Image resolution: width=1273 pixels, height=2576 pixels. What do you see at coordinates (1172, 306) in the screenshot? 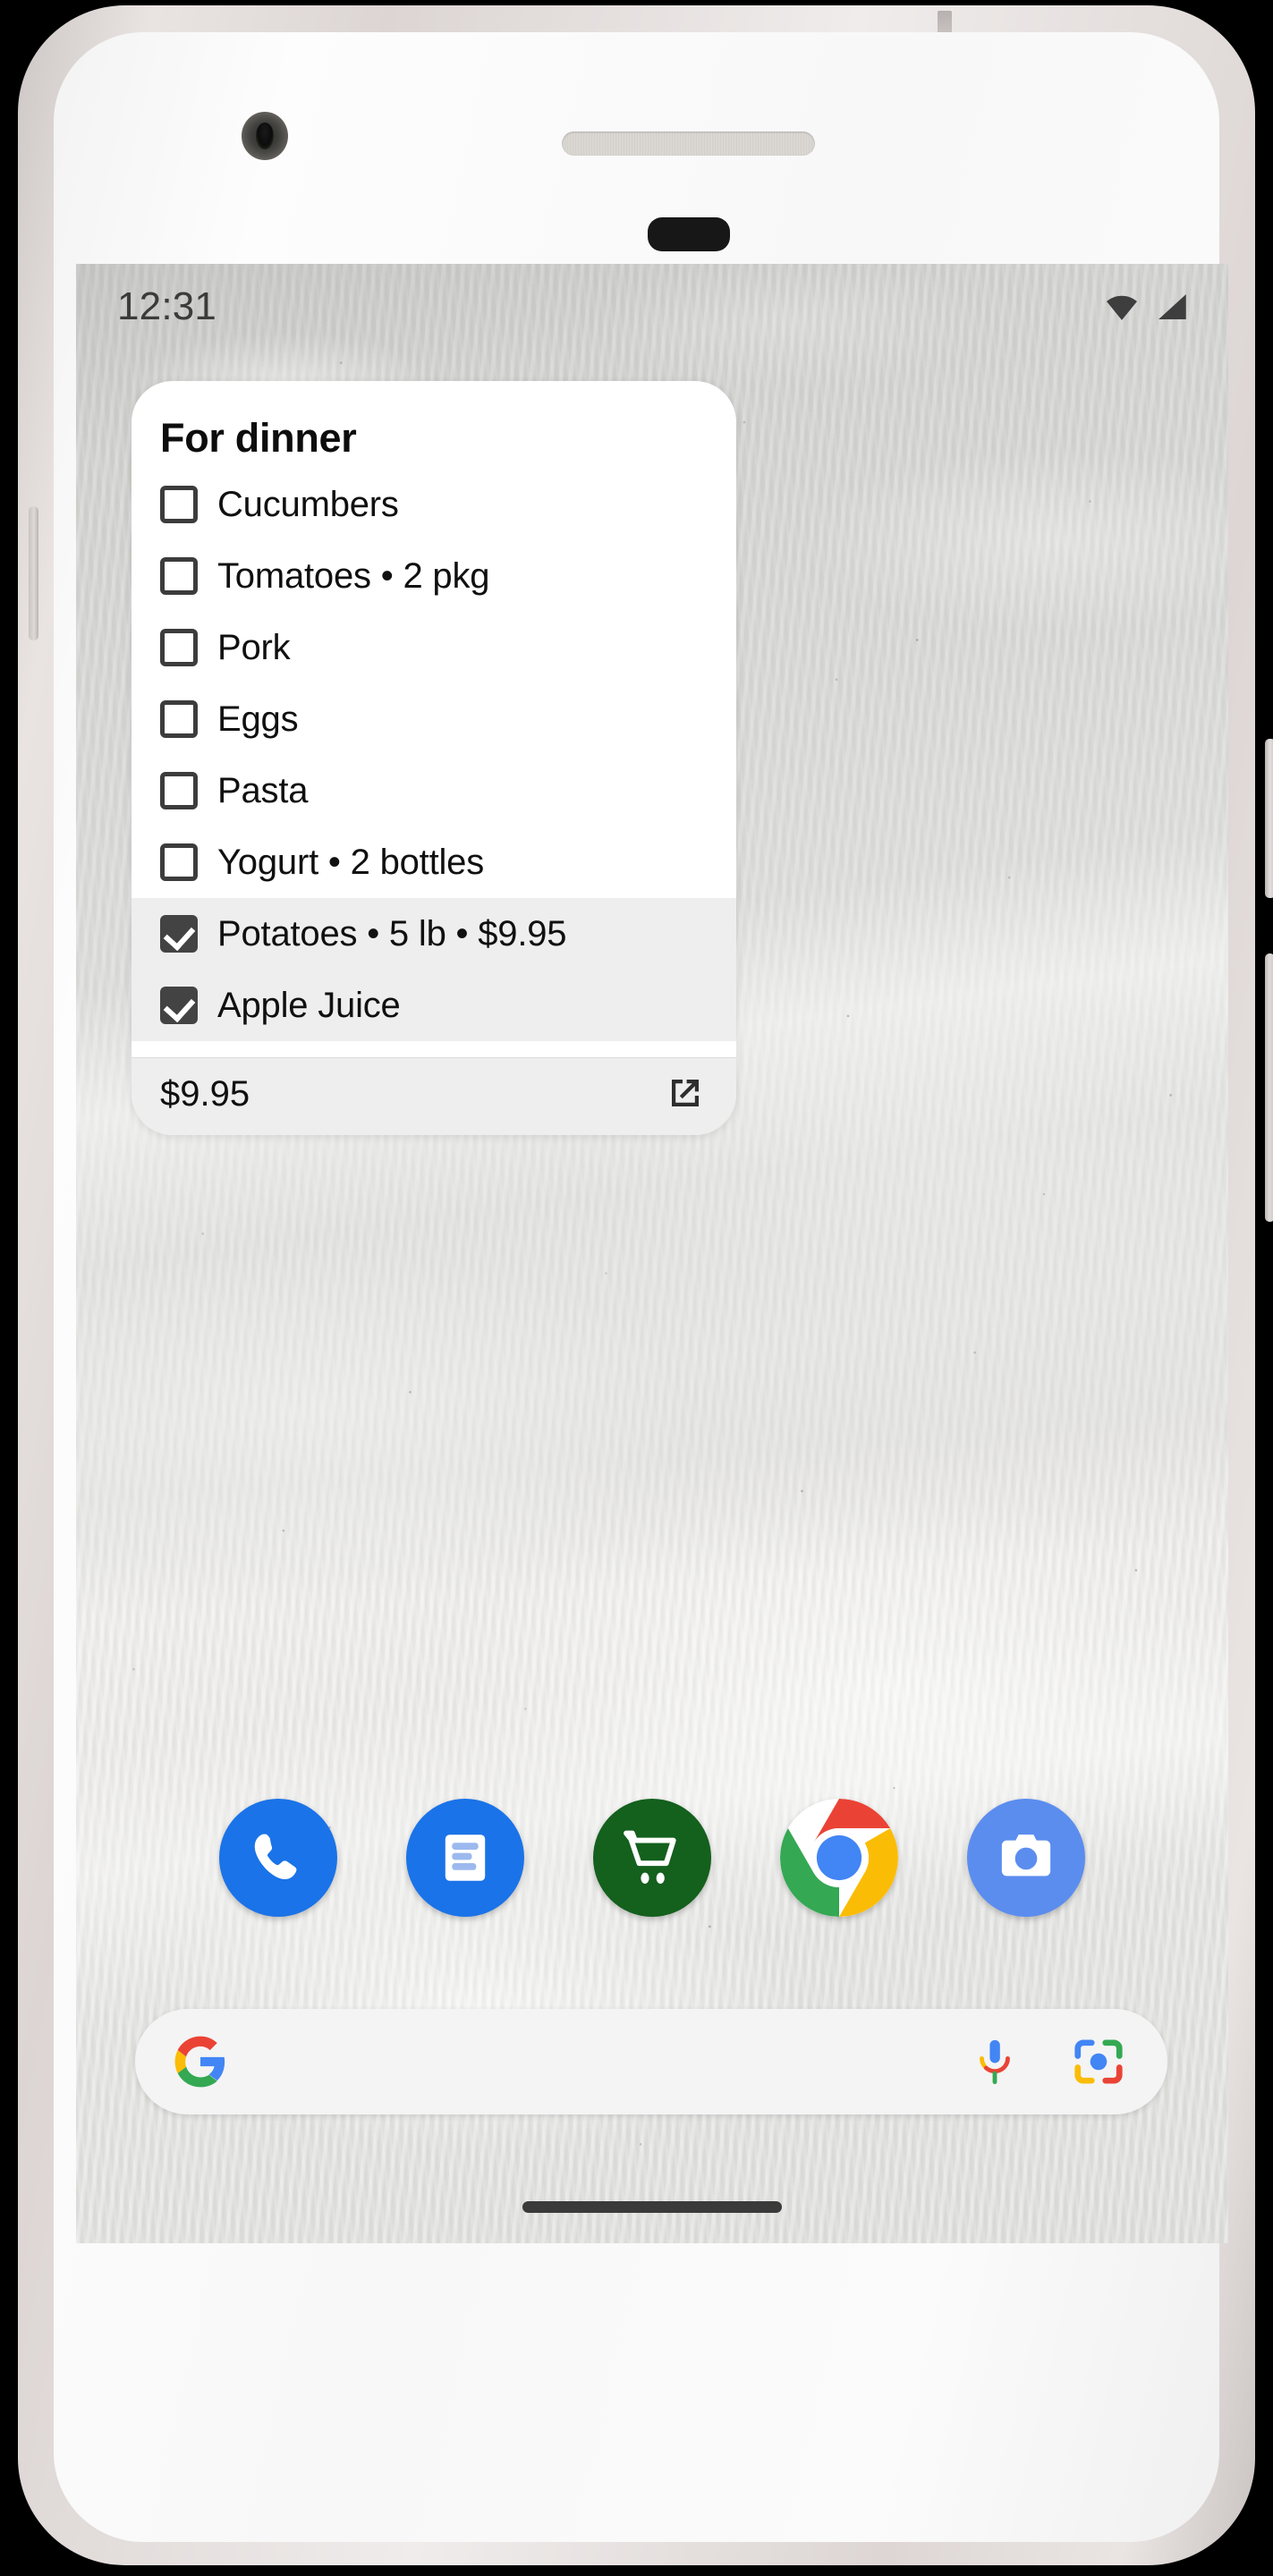
I see `cellular-signal-icon` at bounding box center [1172, 306].